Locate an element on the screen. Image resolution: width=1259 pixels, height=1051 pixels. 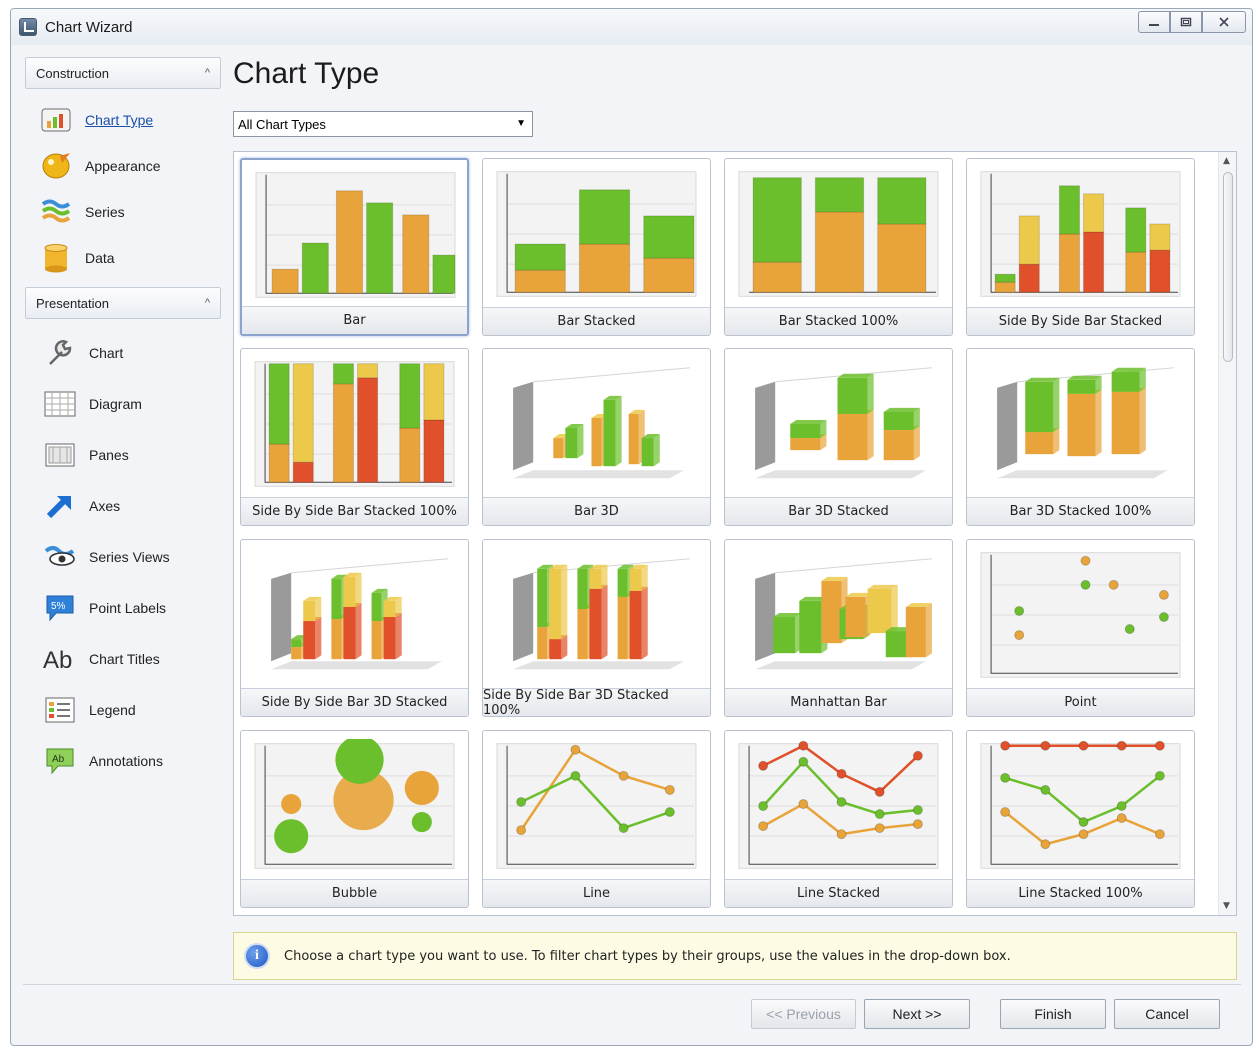
sidebar-item-label: Diagram is located at coordinates (115, 403).